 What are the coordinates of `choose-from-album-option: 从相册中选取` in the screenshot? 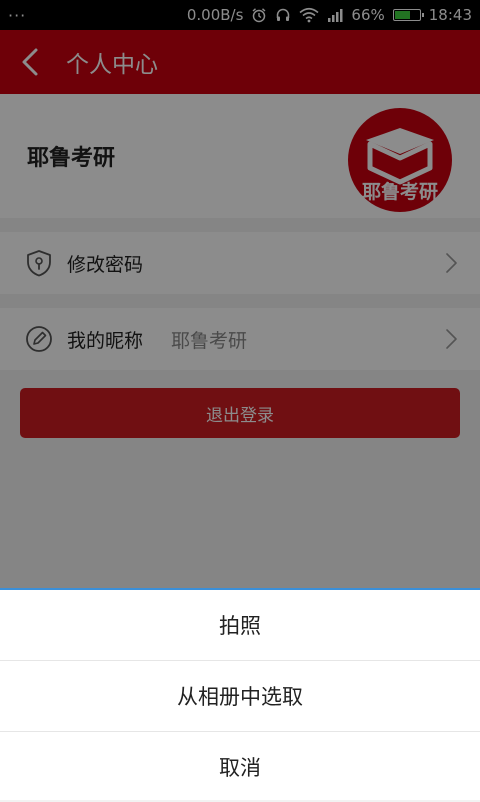 It's located at (240, 696).